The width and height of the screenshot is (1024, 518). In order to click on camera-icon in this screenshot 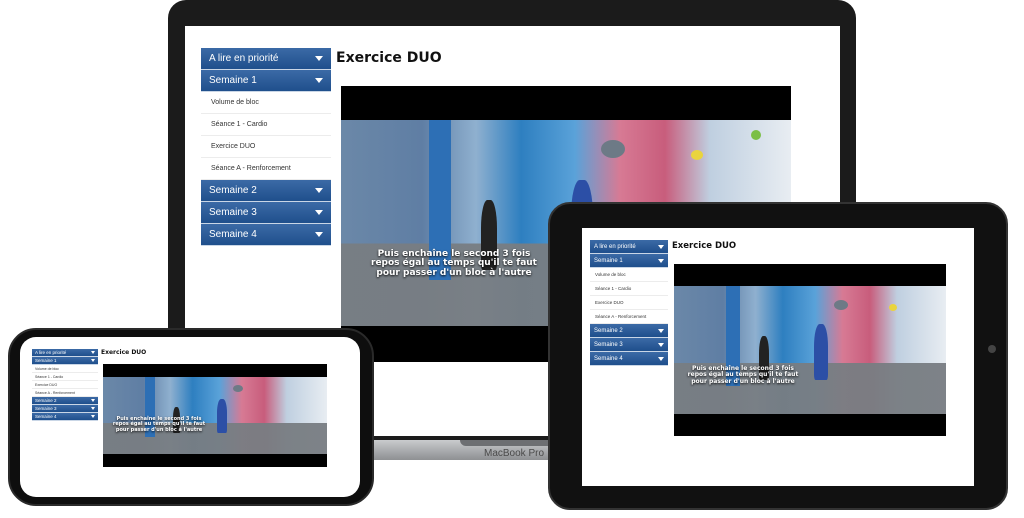, I will do `click(992, 349)`.